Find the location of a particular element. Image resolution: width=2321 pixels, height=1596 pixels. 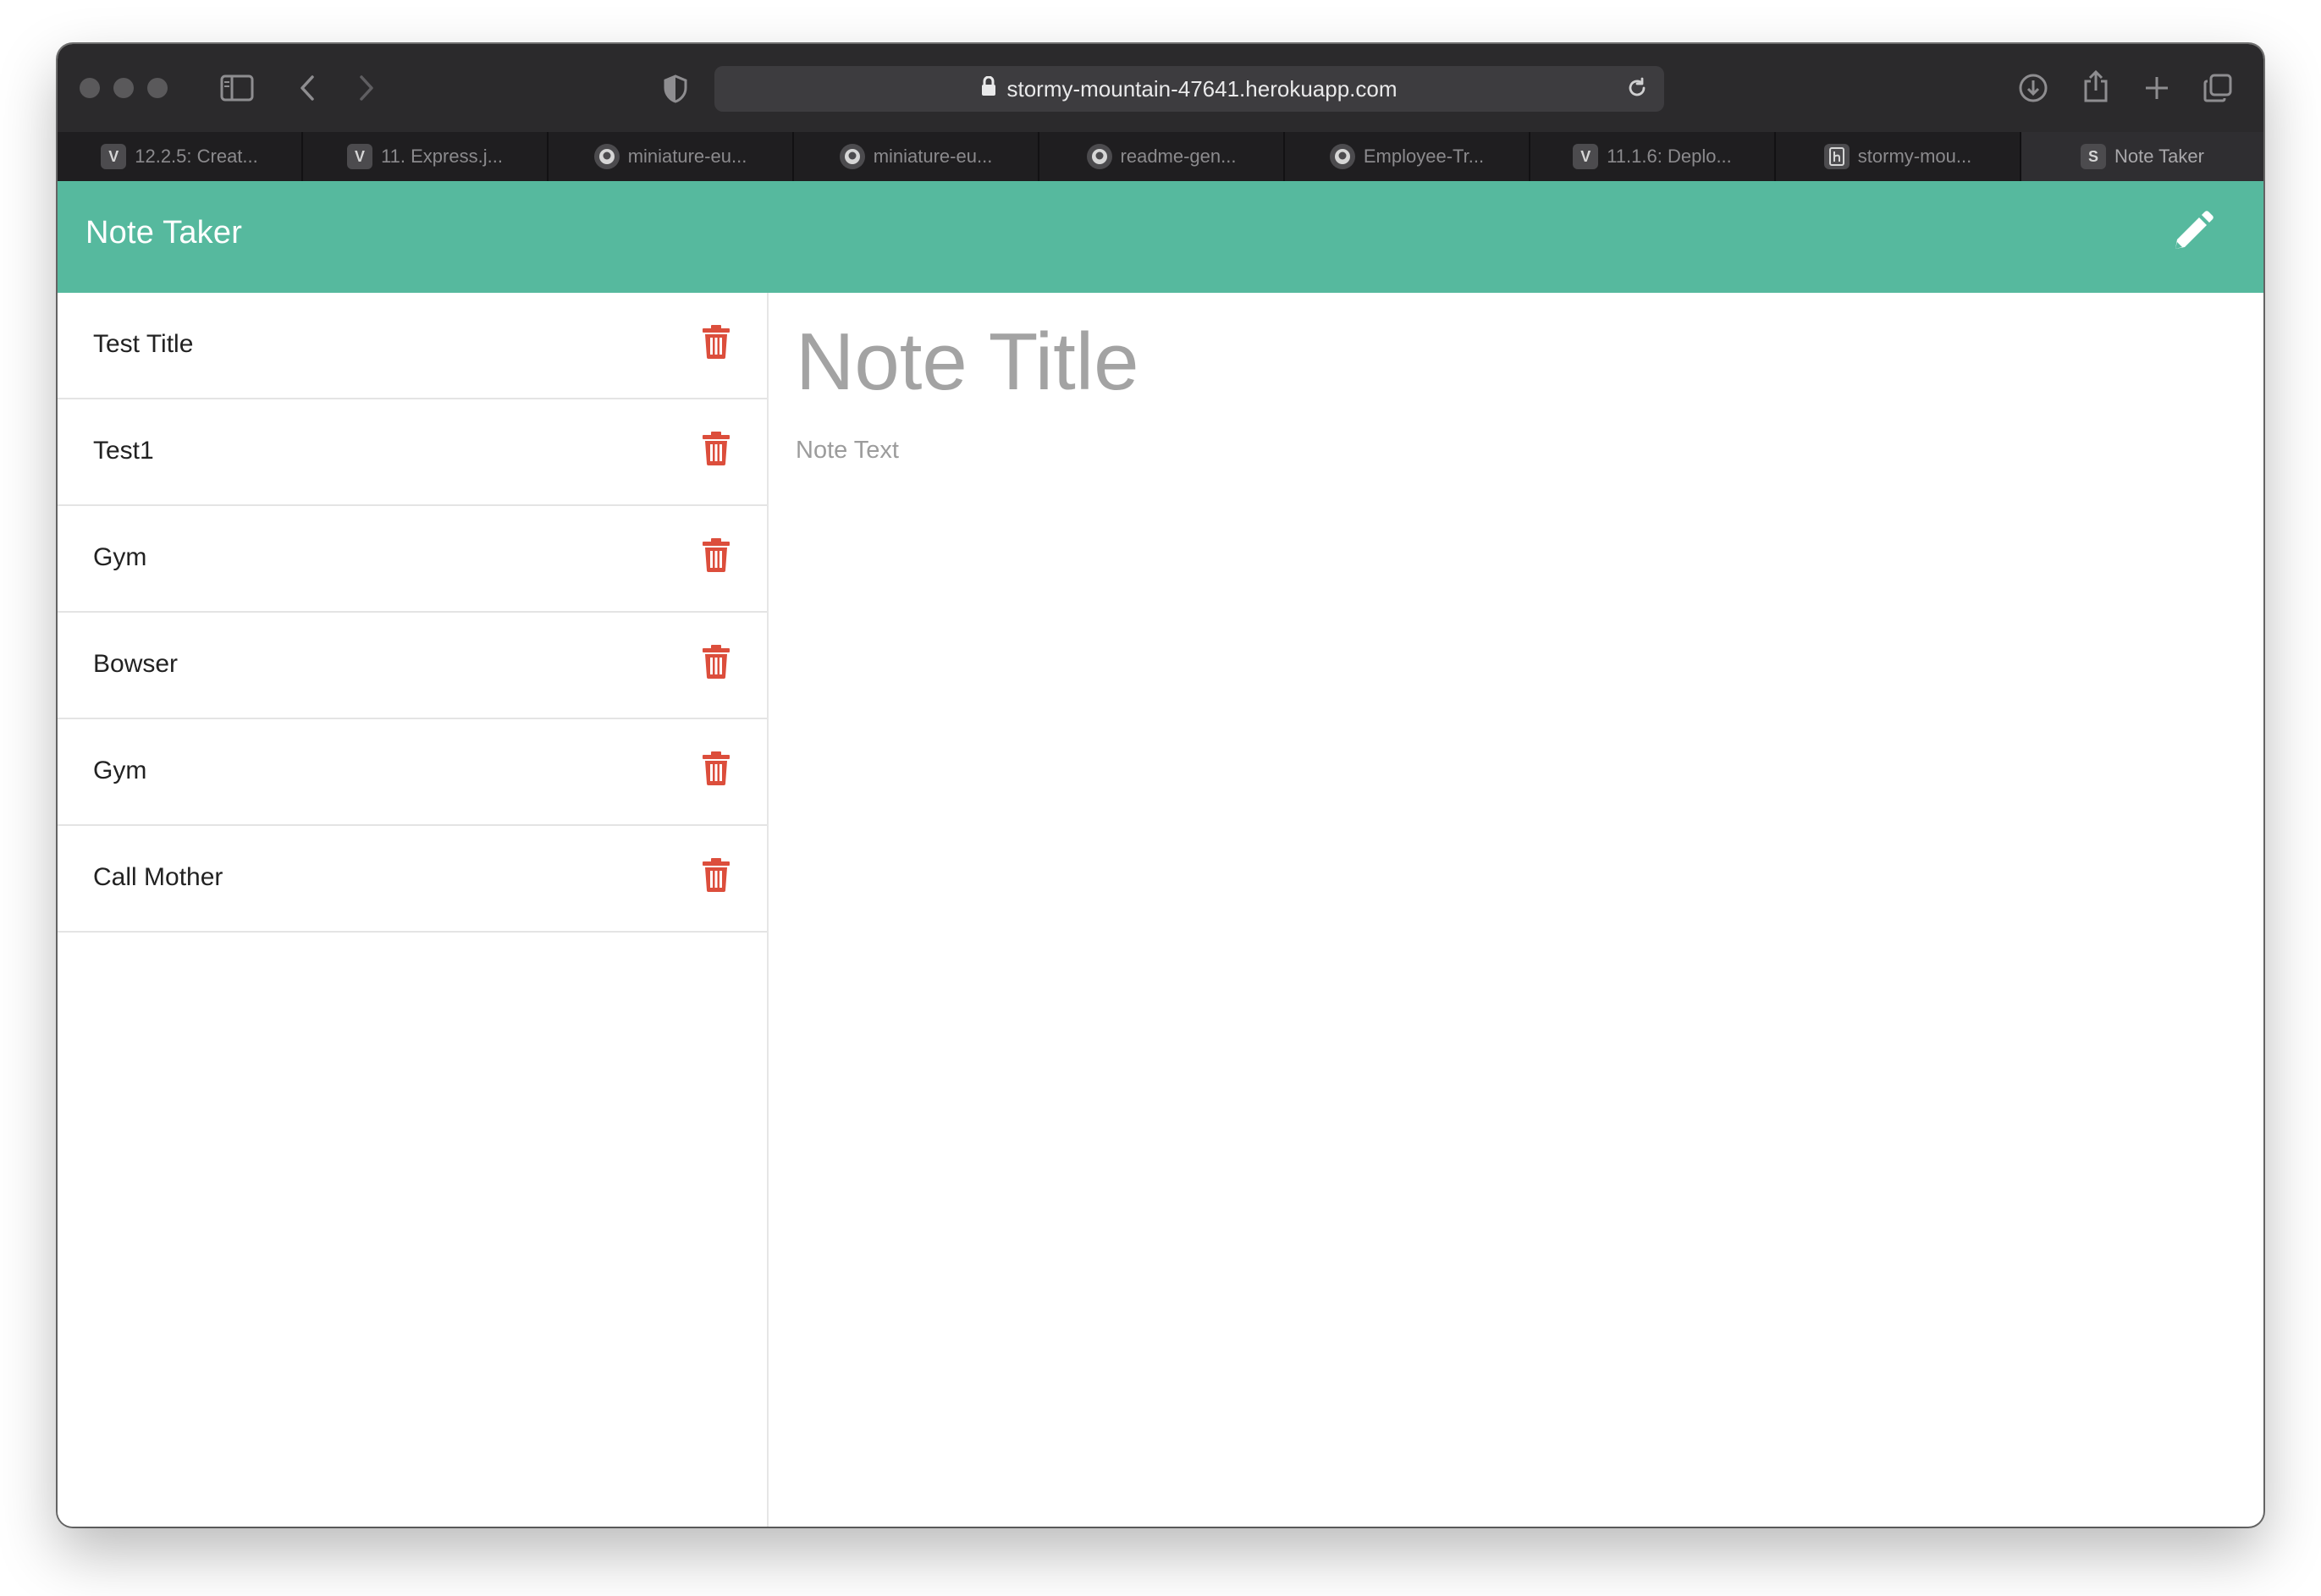

close-window-button is located at coordinates (90, 88).